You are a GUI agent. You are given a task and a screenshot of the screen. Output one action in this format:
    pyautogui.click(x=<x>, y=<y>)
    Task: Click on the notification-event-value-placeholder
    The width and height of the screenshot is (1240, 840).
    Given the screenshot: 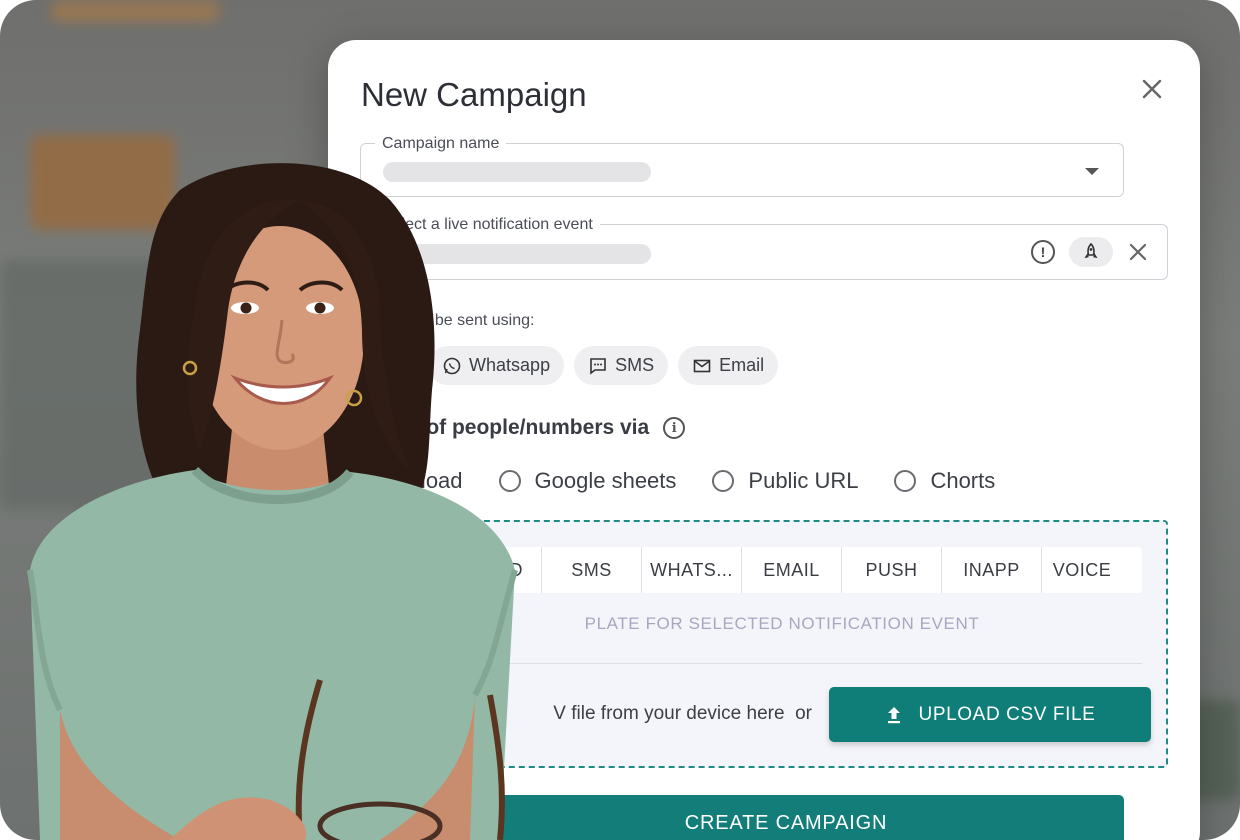 What is the action you would take?
    pyautogui.click(x=517, y=254)
    